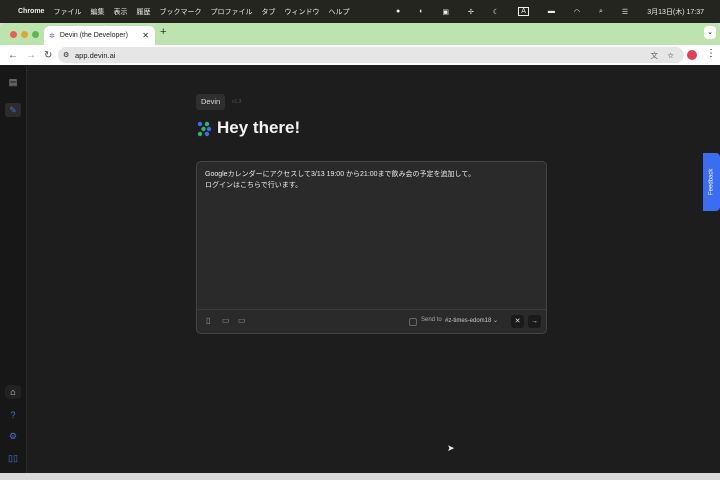 Image resolution: width=720 pixels, height=480 pixels. I want to click on bookmark-star-icon: ☆, so click(670, 55).